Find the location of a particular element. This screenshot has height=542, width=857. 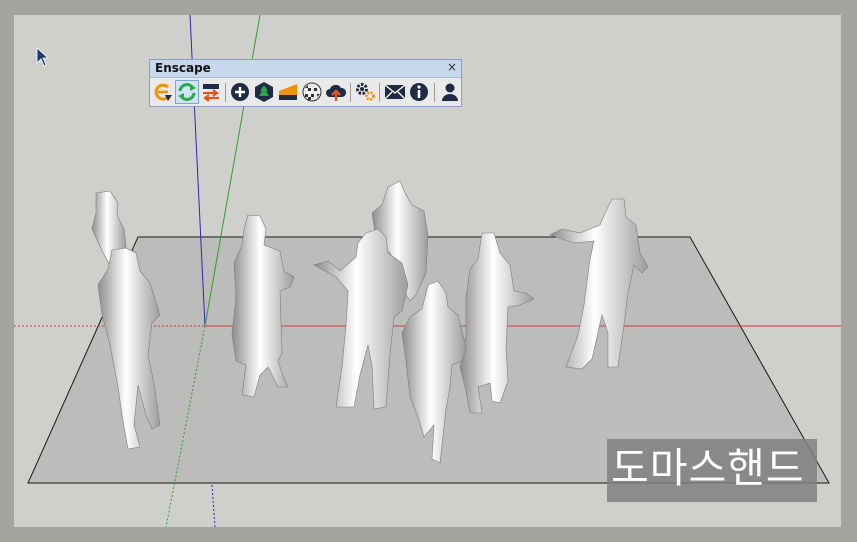

feedback-mail-icon is located at coordinates (395, 92).